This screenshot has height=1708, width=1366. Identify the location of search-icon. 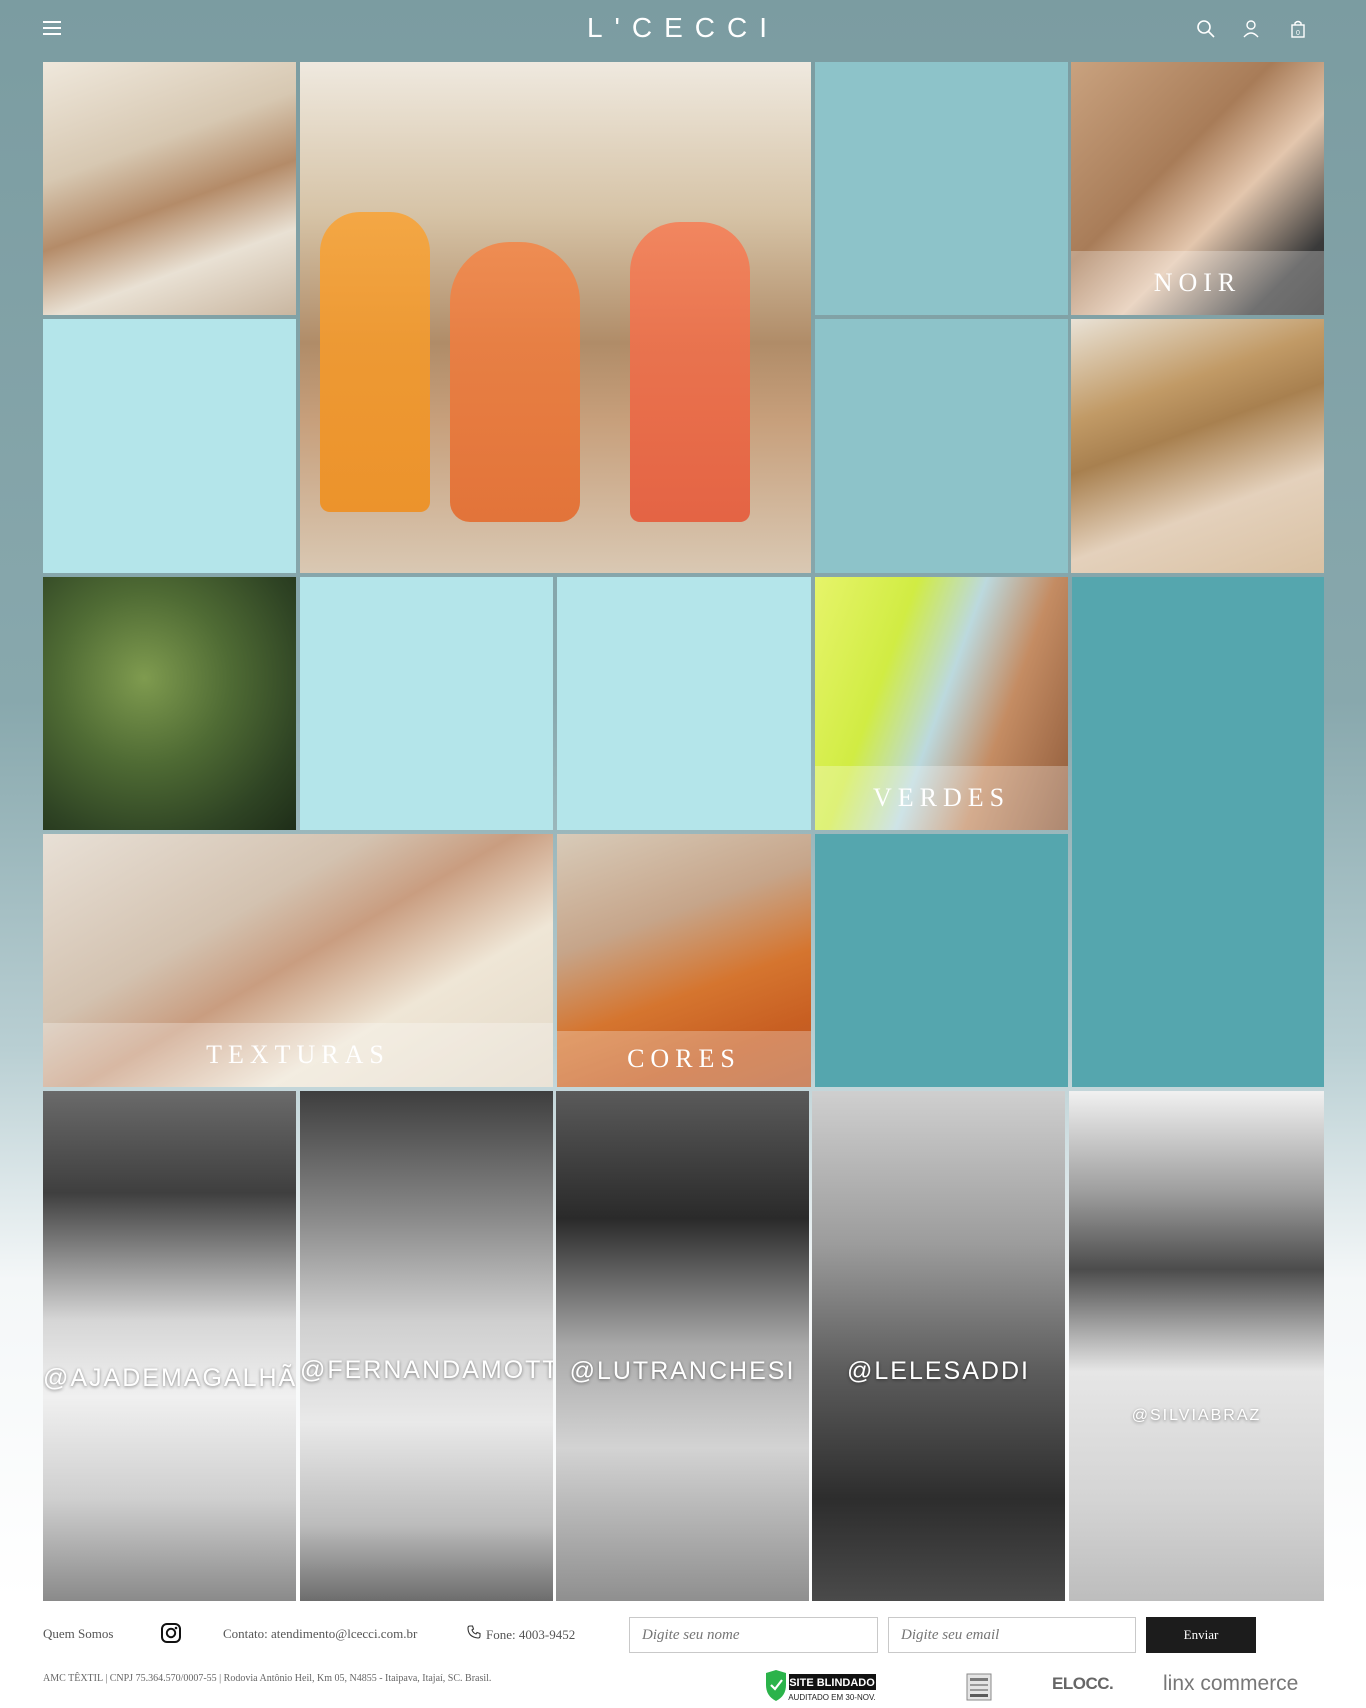
(1206, 29).